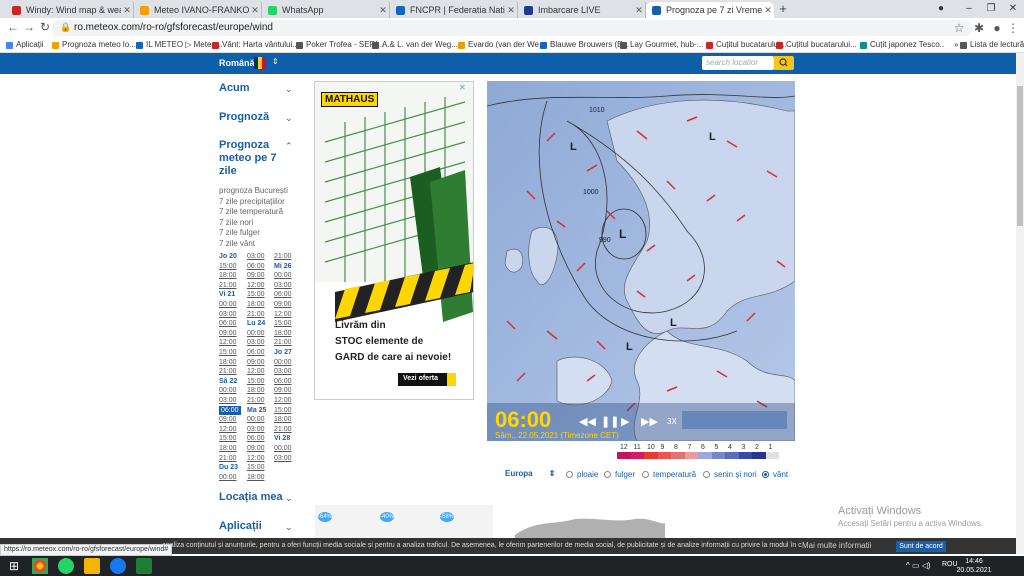 This screenshot has height=576, width=1024. I want to click on play-button: ▶, so click(625, 421).